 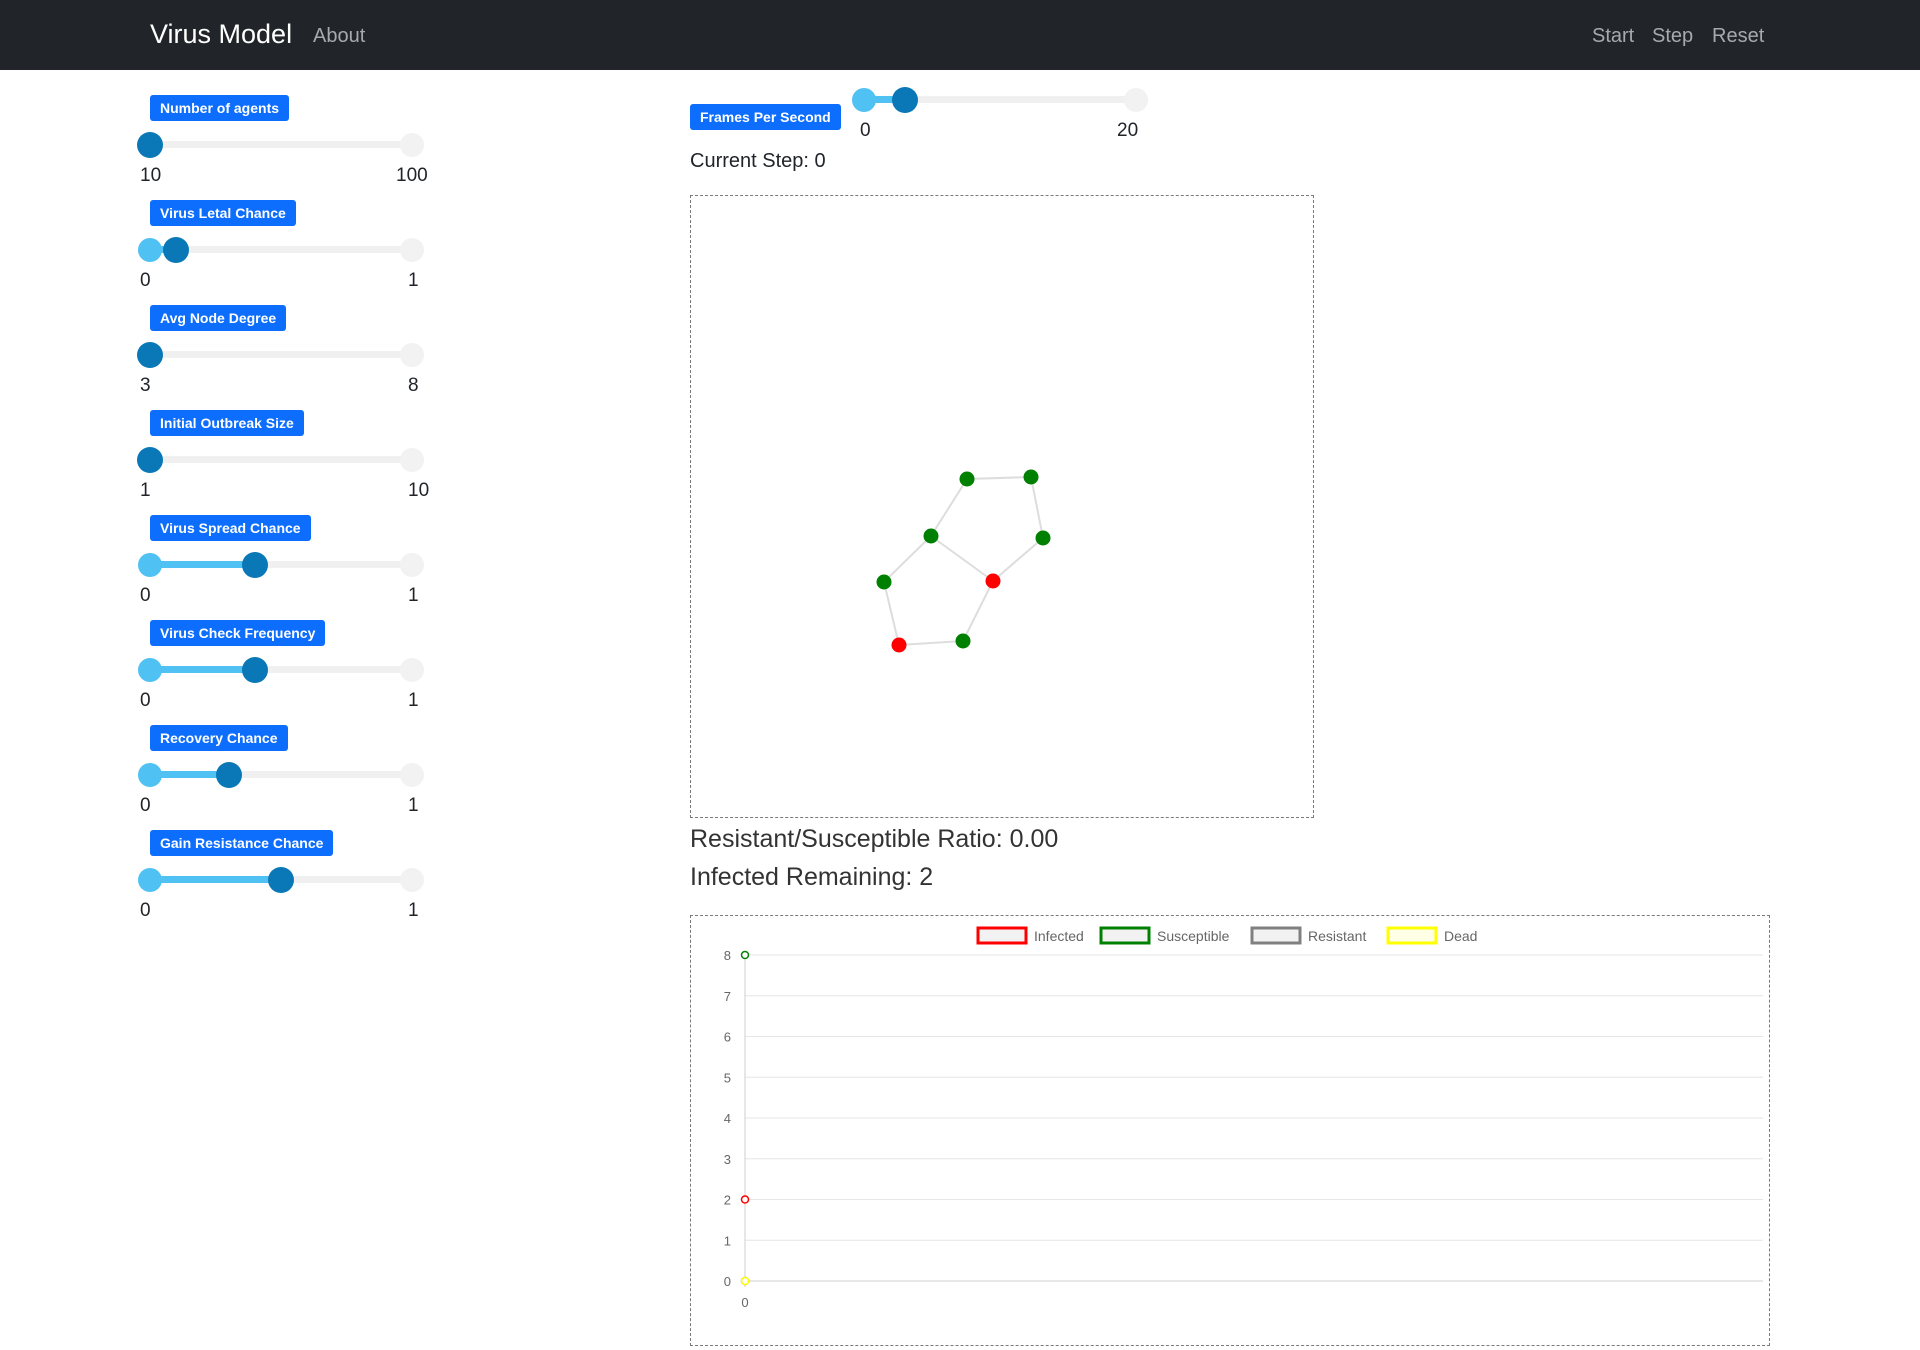 I want to click on virus-letal-chance-slider-handle, so click(x=176, y=250).